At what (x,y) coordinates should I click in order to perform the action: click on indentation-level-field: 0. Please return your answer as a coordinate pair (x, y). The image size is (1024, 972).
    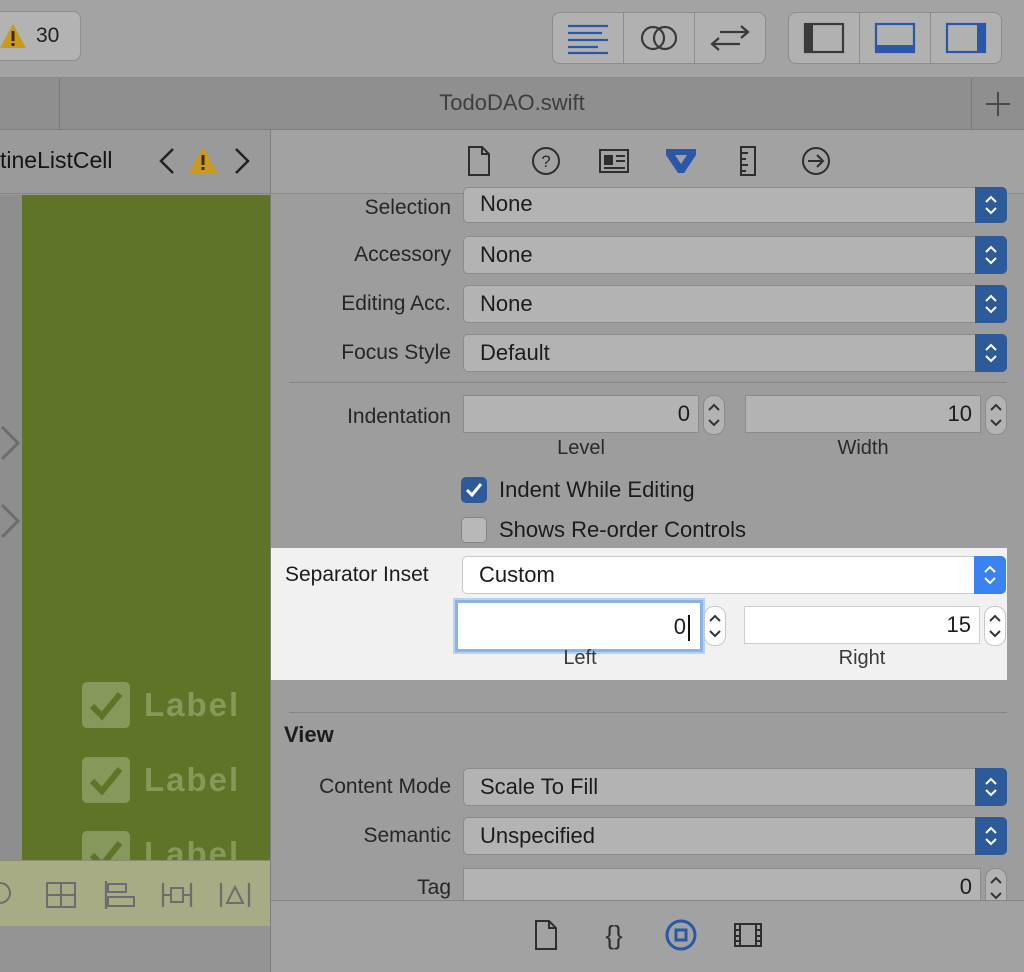
    Looking at the image, I should click on (581, 414).